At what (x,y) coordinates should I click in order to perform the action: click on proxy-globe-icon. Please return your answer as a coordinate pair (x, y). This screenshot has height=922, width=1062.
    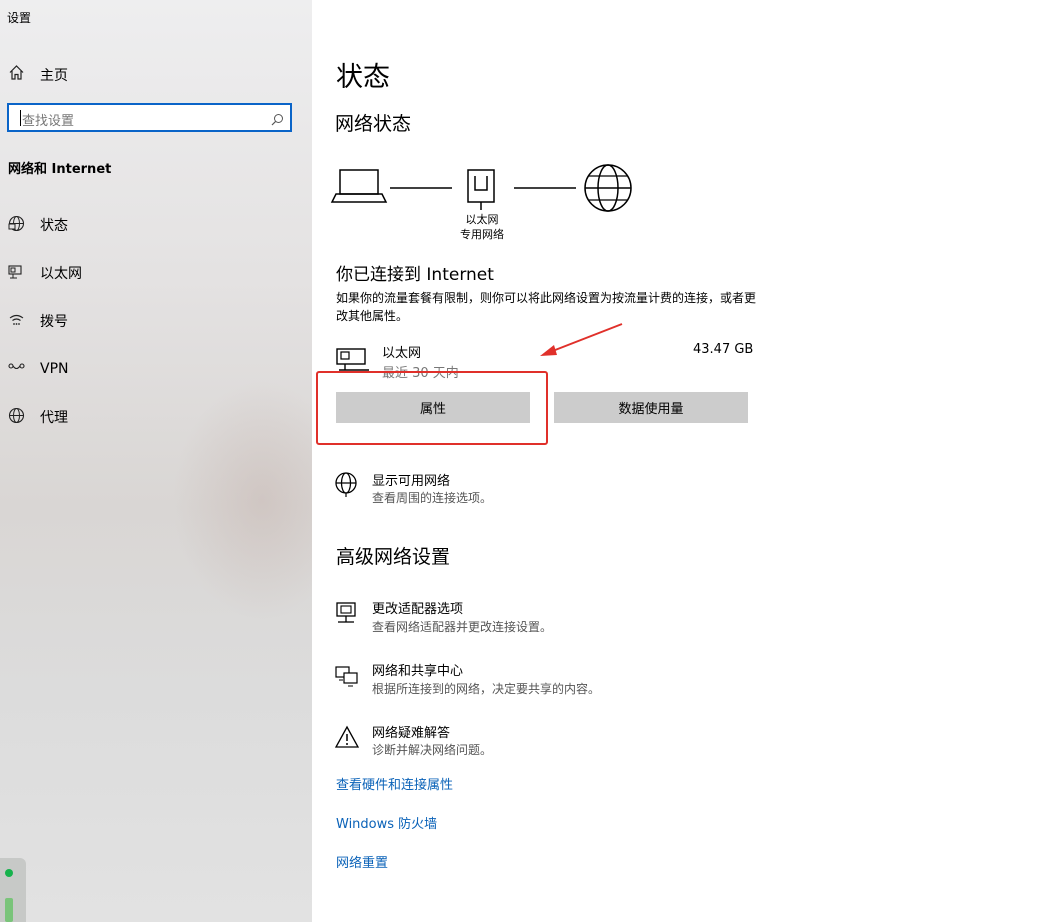
    Looking at the image, I should click on (16, 417).